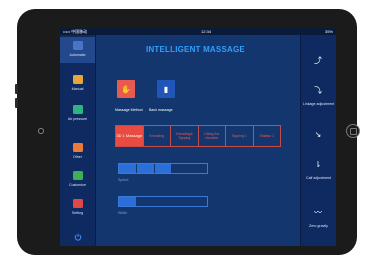 The width and height of the screenshot is (367, 259). I want to click on back-massage-button: ▮, so click(166, 89).